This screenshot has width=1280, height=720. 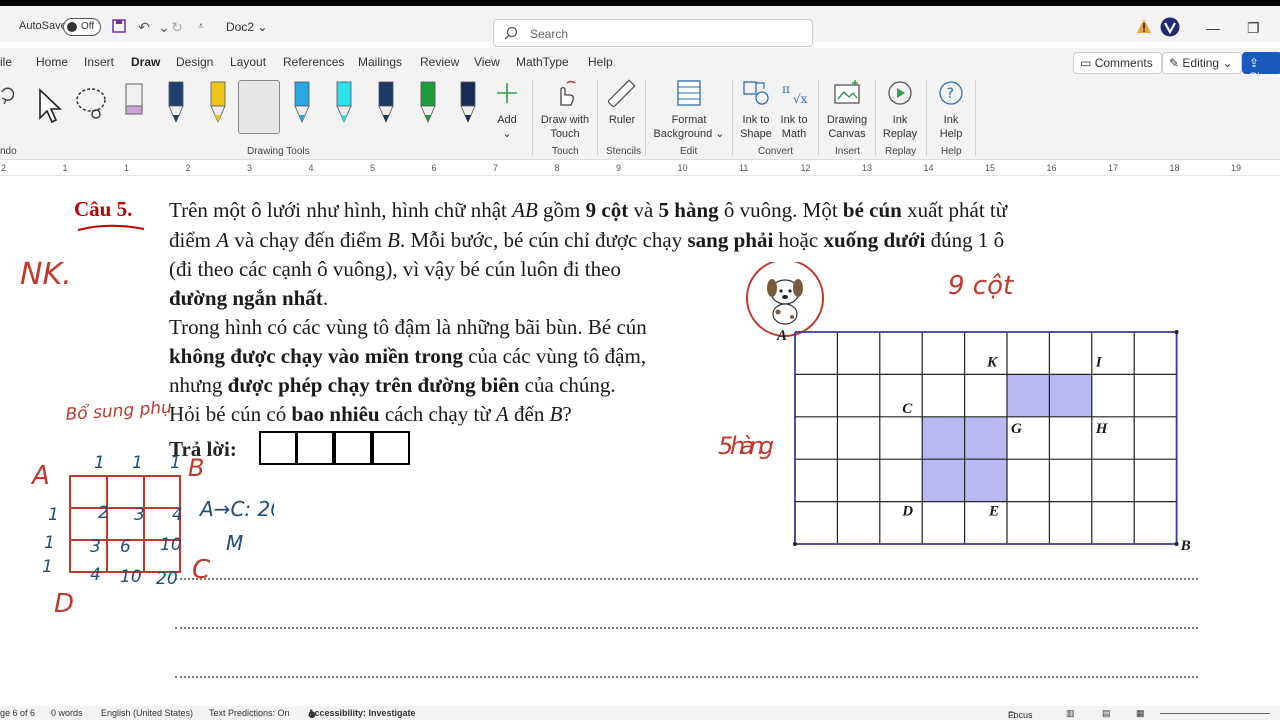 What do you see at coordinates (302, 105) in the screenshot?
I see `pen-4-icon` at bounding box center [302, 105].